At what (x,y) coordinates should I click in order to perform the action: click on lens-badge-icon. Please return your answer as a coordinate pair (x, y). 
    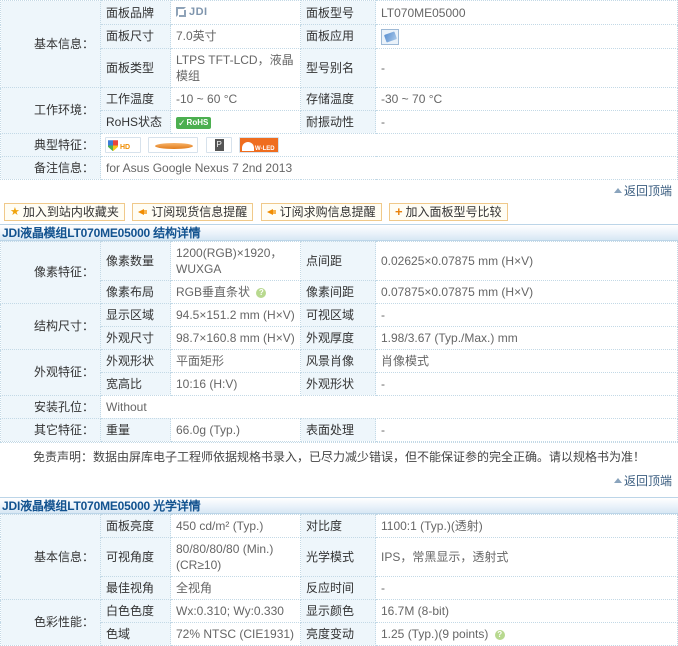
    Looking at the image, I should click on (173, 145).